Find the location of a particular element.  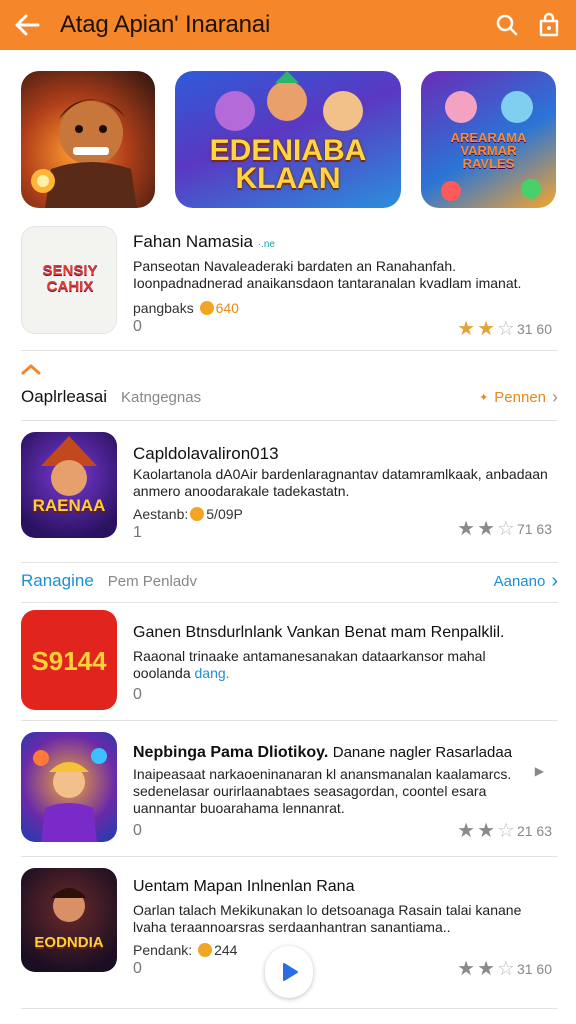

hero-character-art is located at coordinates (84, 153).